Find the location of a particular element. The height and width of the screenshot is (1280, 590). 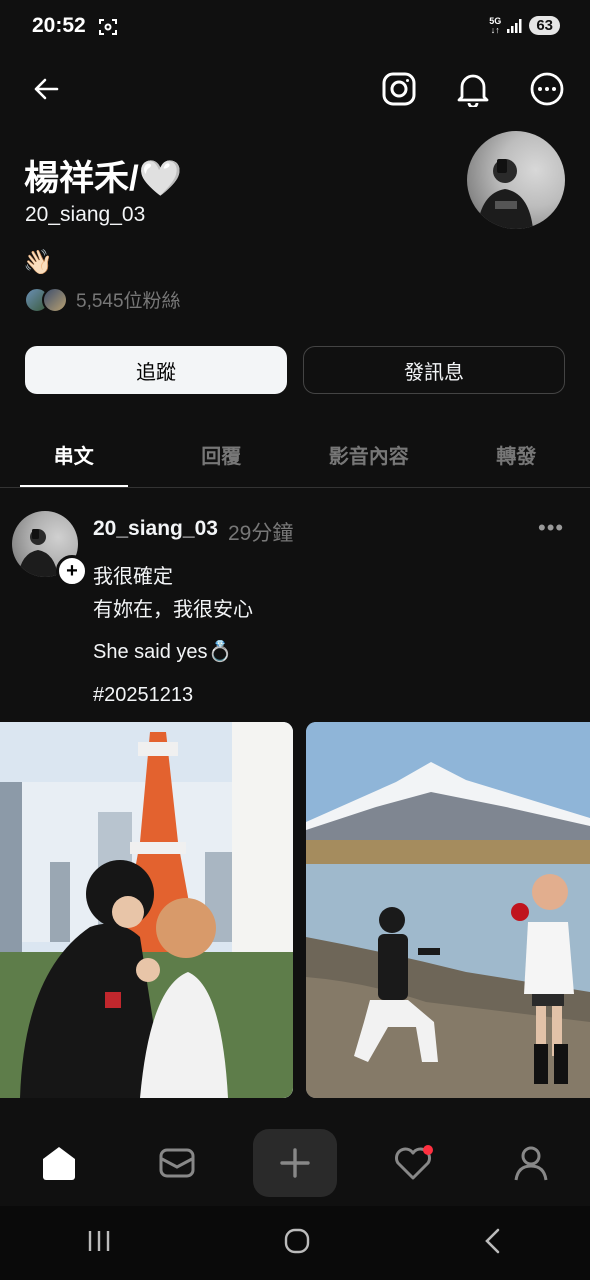

profile-icon is located at coordinates (531, 1163).